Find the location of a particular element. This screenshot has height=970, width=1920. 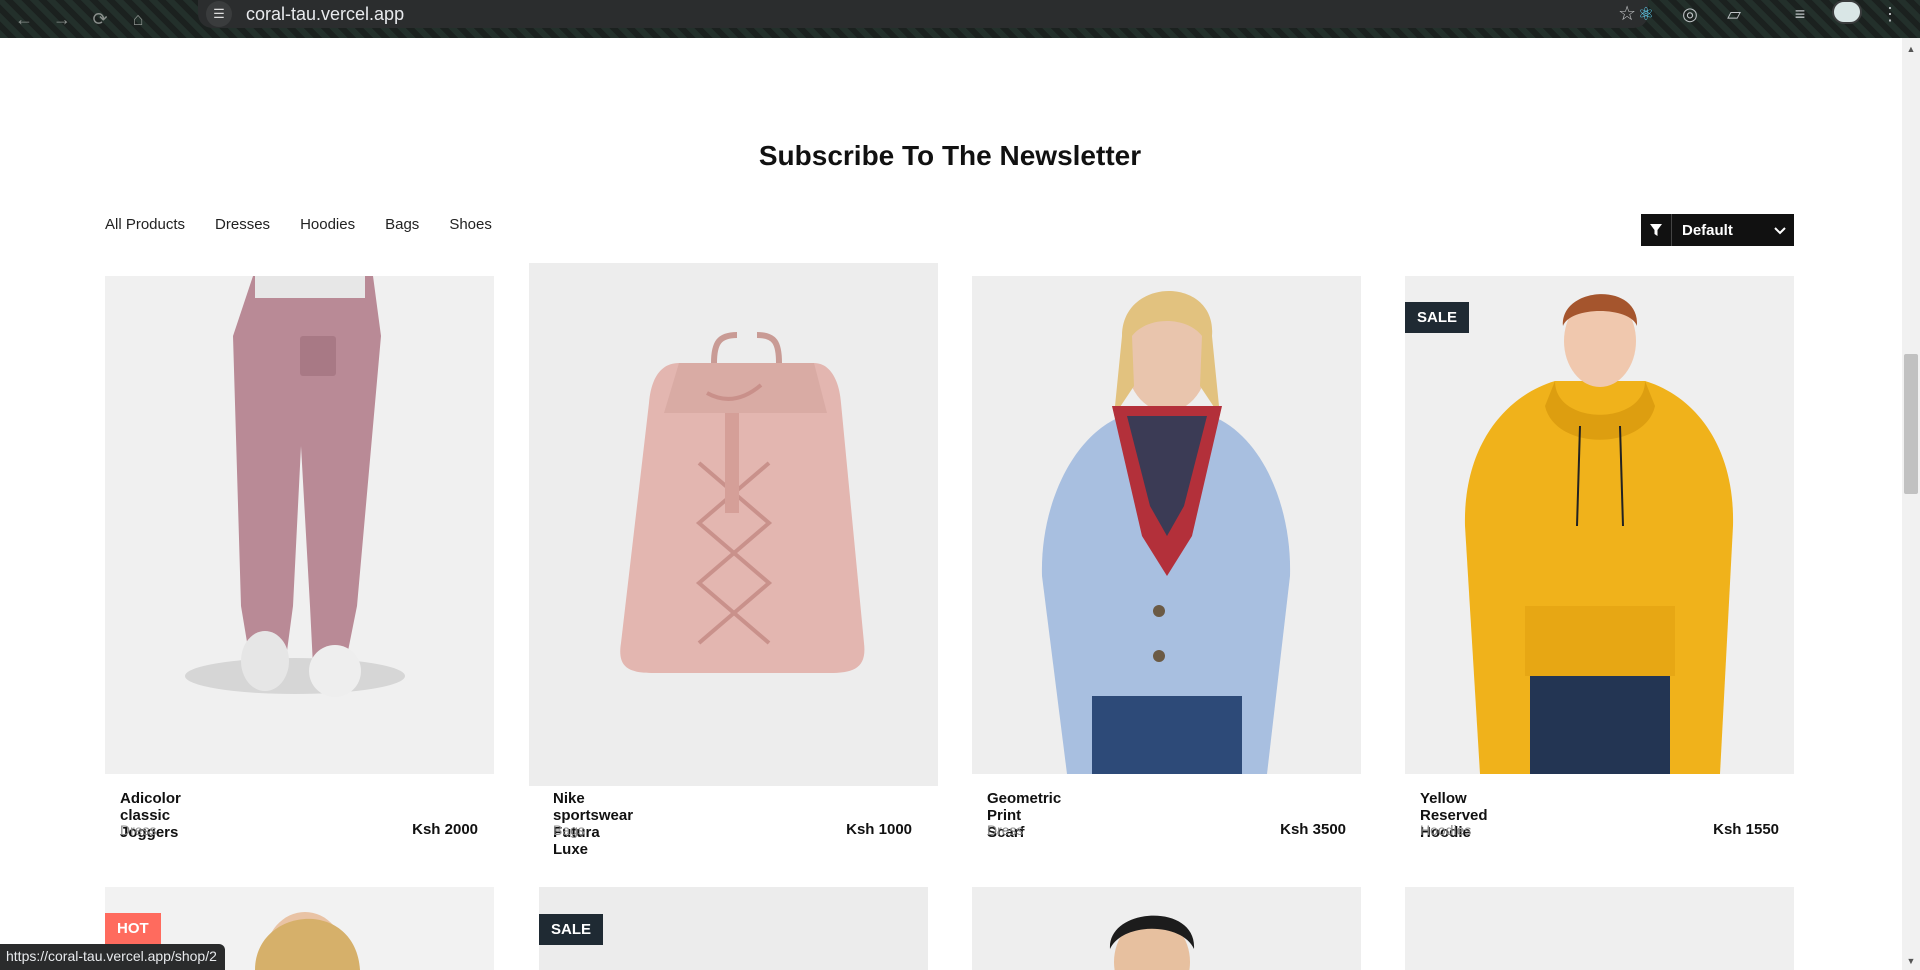

product-category: Hoodies is located at coordinates (1446, 830).